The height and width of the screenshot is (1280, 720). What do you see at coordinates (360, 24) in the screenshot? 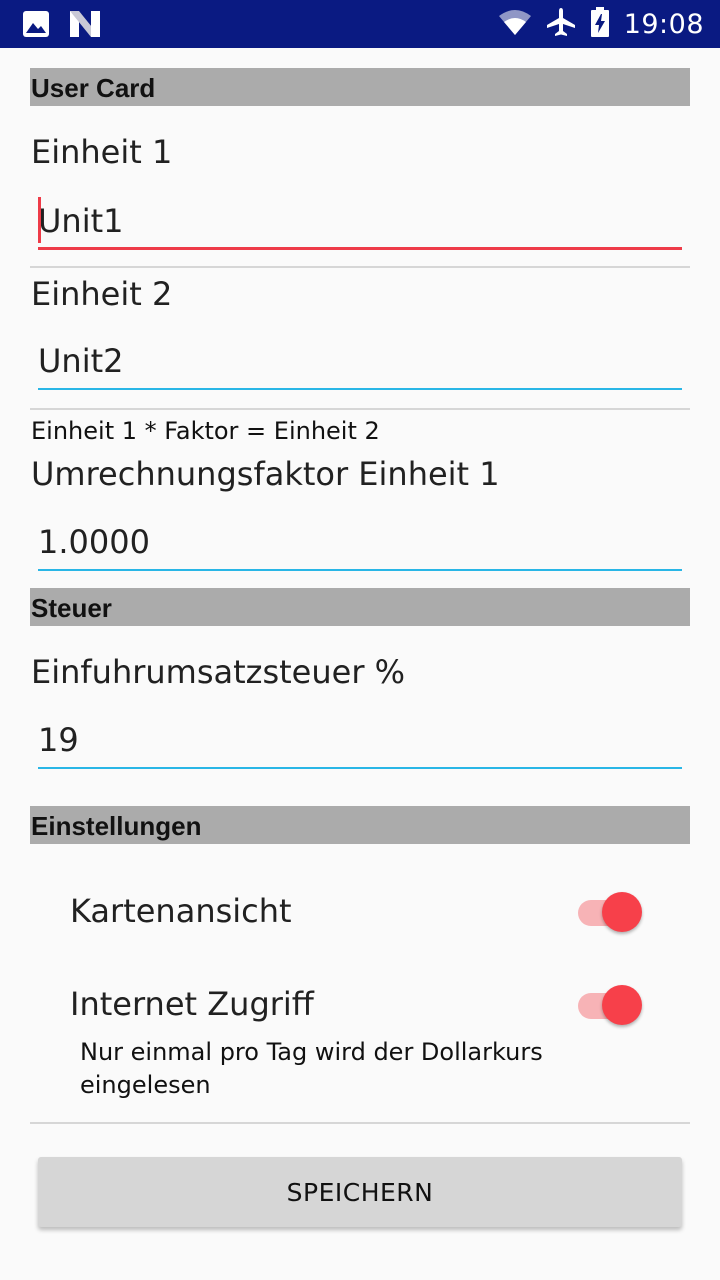
I see `status-bar: 19:08` at bounding box center [360, 24].